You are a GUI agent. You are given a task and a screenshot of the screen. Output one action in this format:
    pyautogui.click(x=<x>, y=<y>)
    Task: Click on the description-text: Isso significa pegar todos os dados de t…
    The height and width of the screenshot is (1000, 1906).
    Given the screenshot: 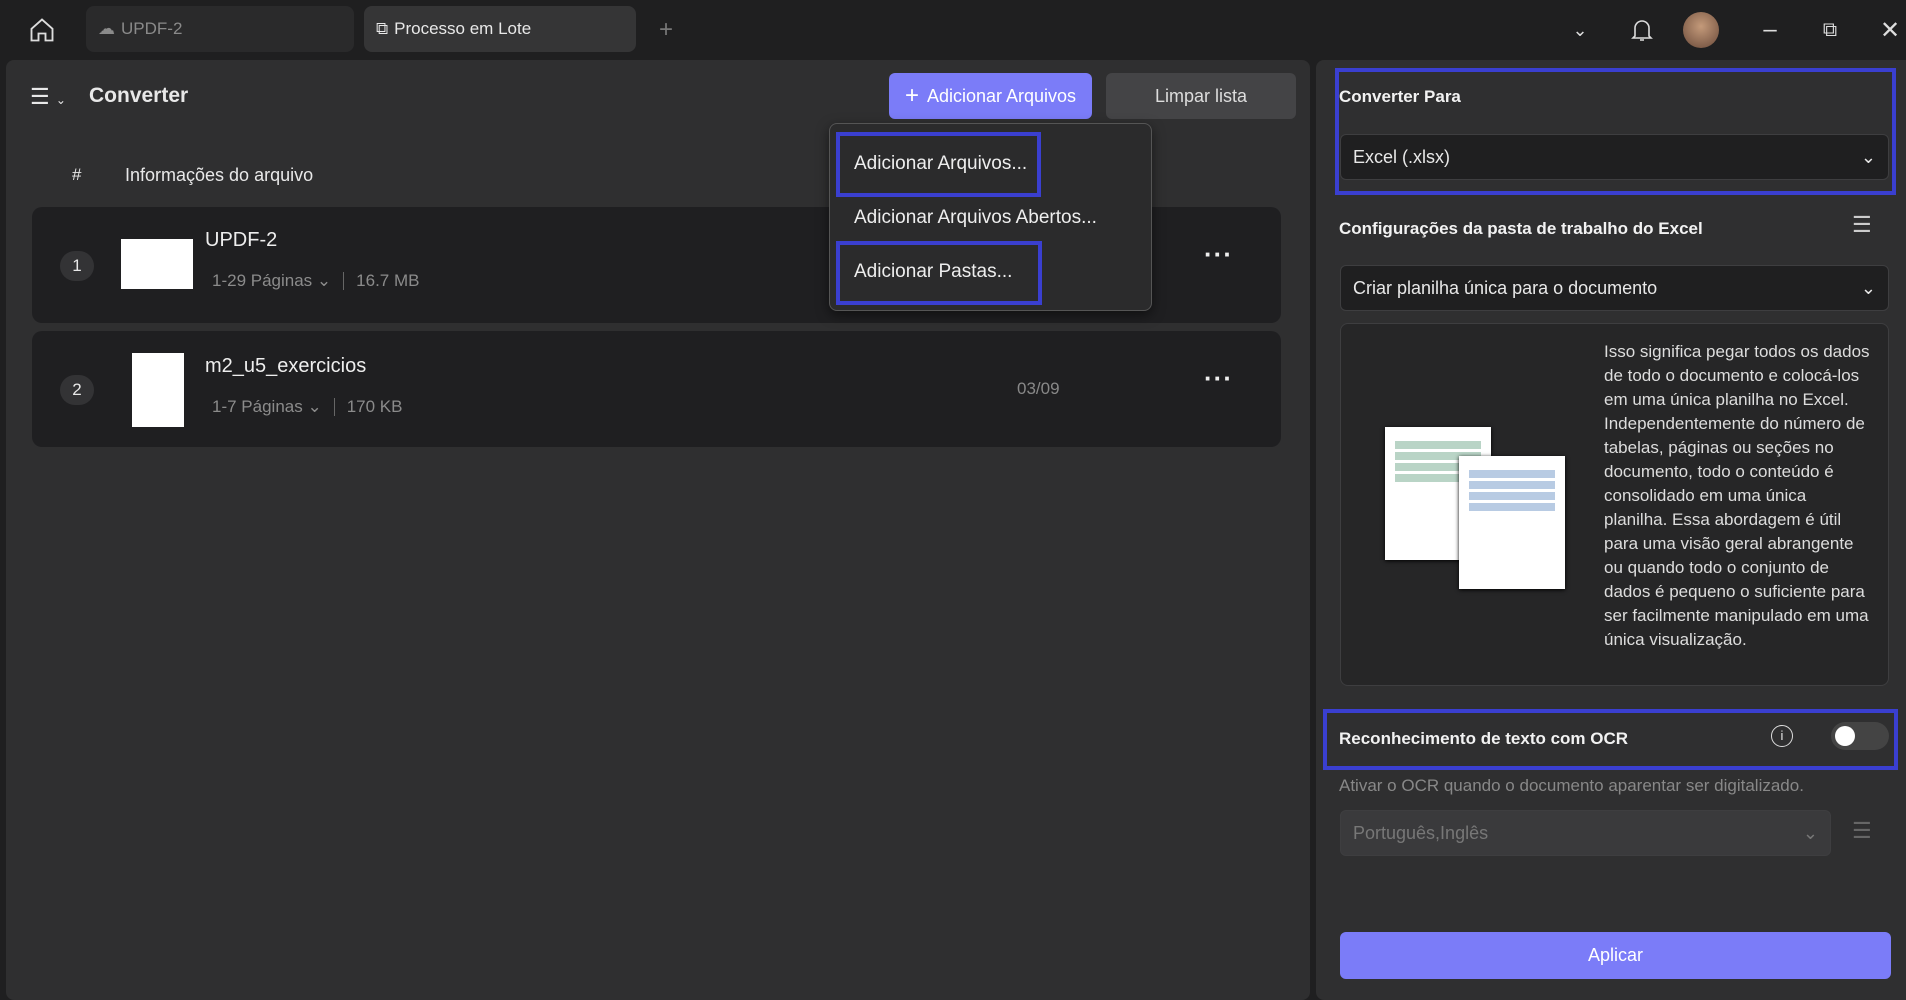 What is the action you would take?
    pyautogui.click(x=1737, y=495)
    